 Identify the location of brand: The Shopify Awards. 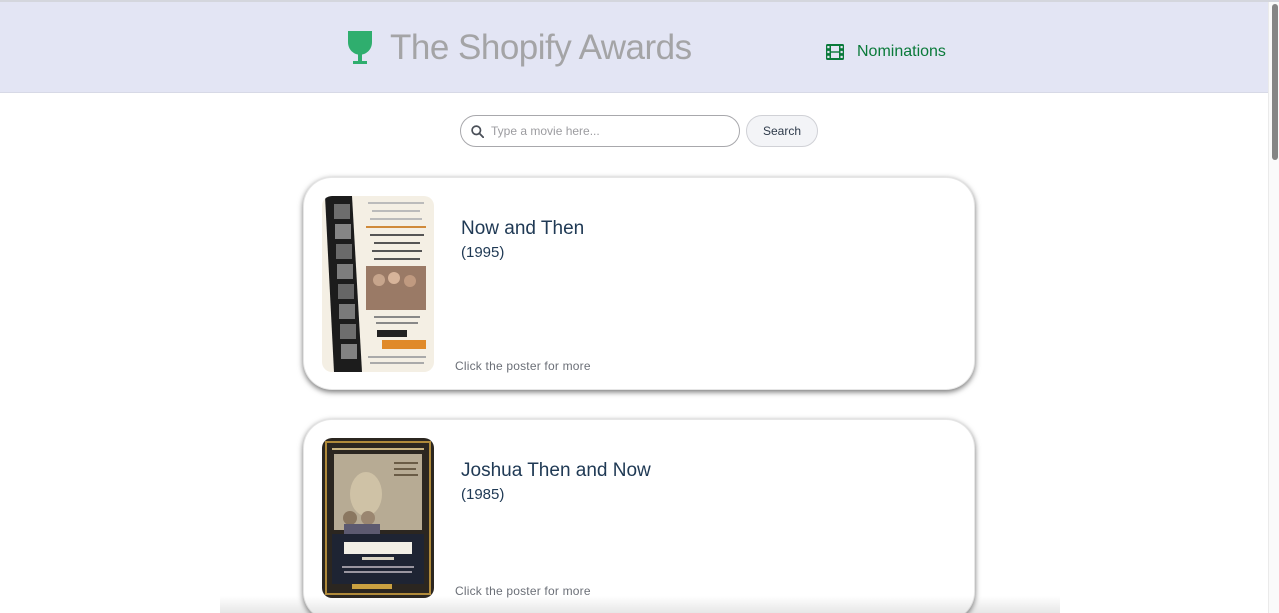
(518, 48).